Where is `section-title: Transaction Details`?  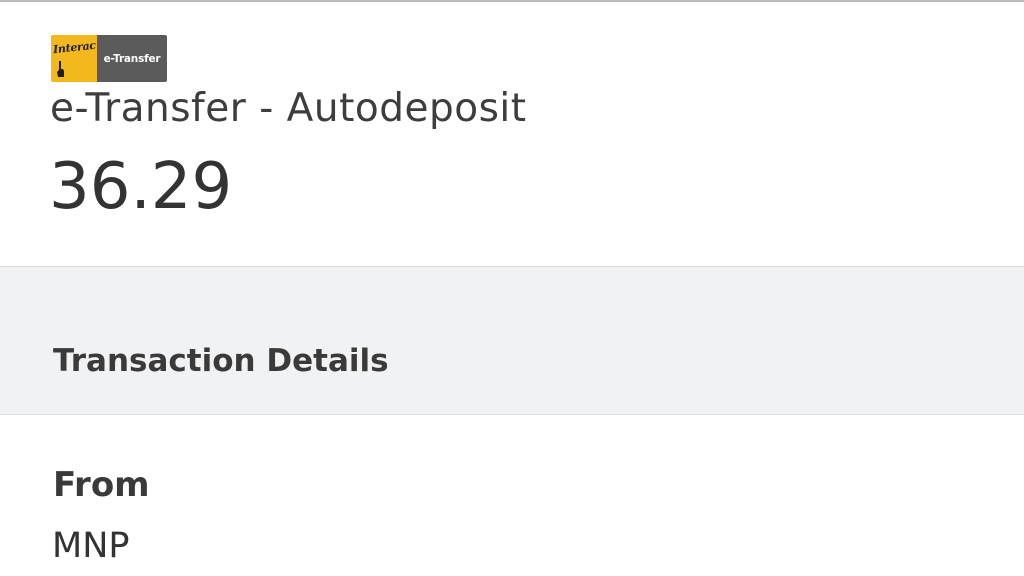
section-title: Transaction Details is located at coordinates (221, 361).